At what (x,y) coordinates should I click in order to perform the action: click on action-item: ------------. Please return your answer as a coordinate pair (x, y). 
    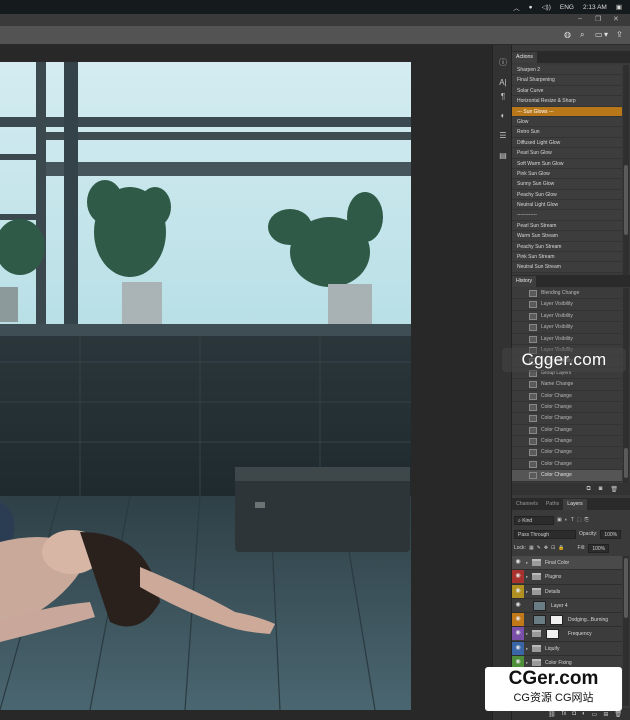
    Looking at the image, I should click on (567, 215).